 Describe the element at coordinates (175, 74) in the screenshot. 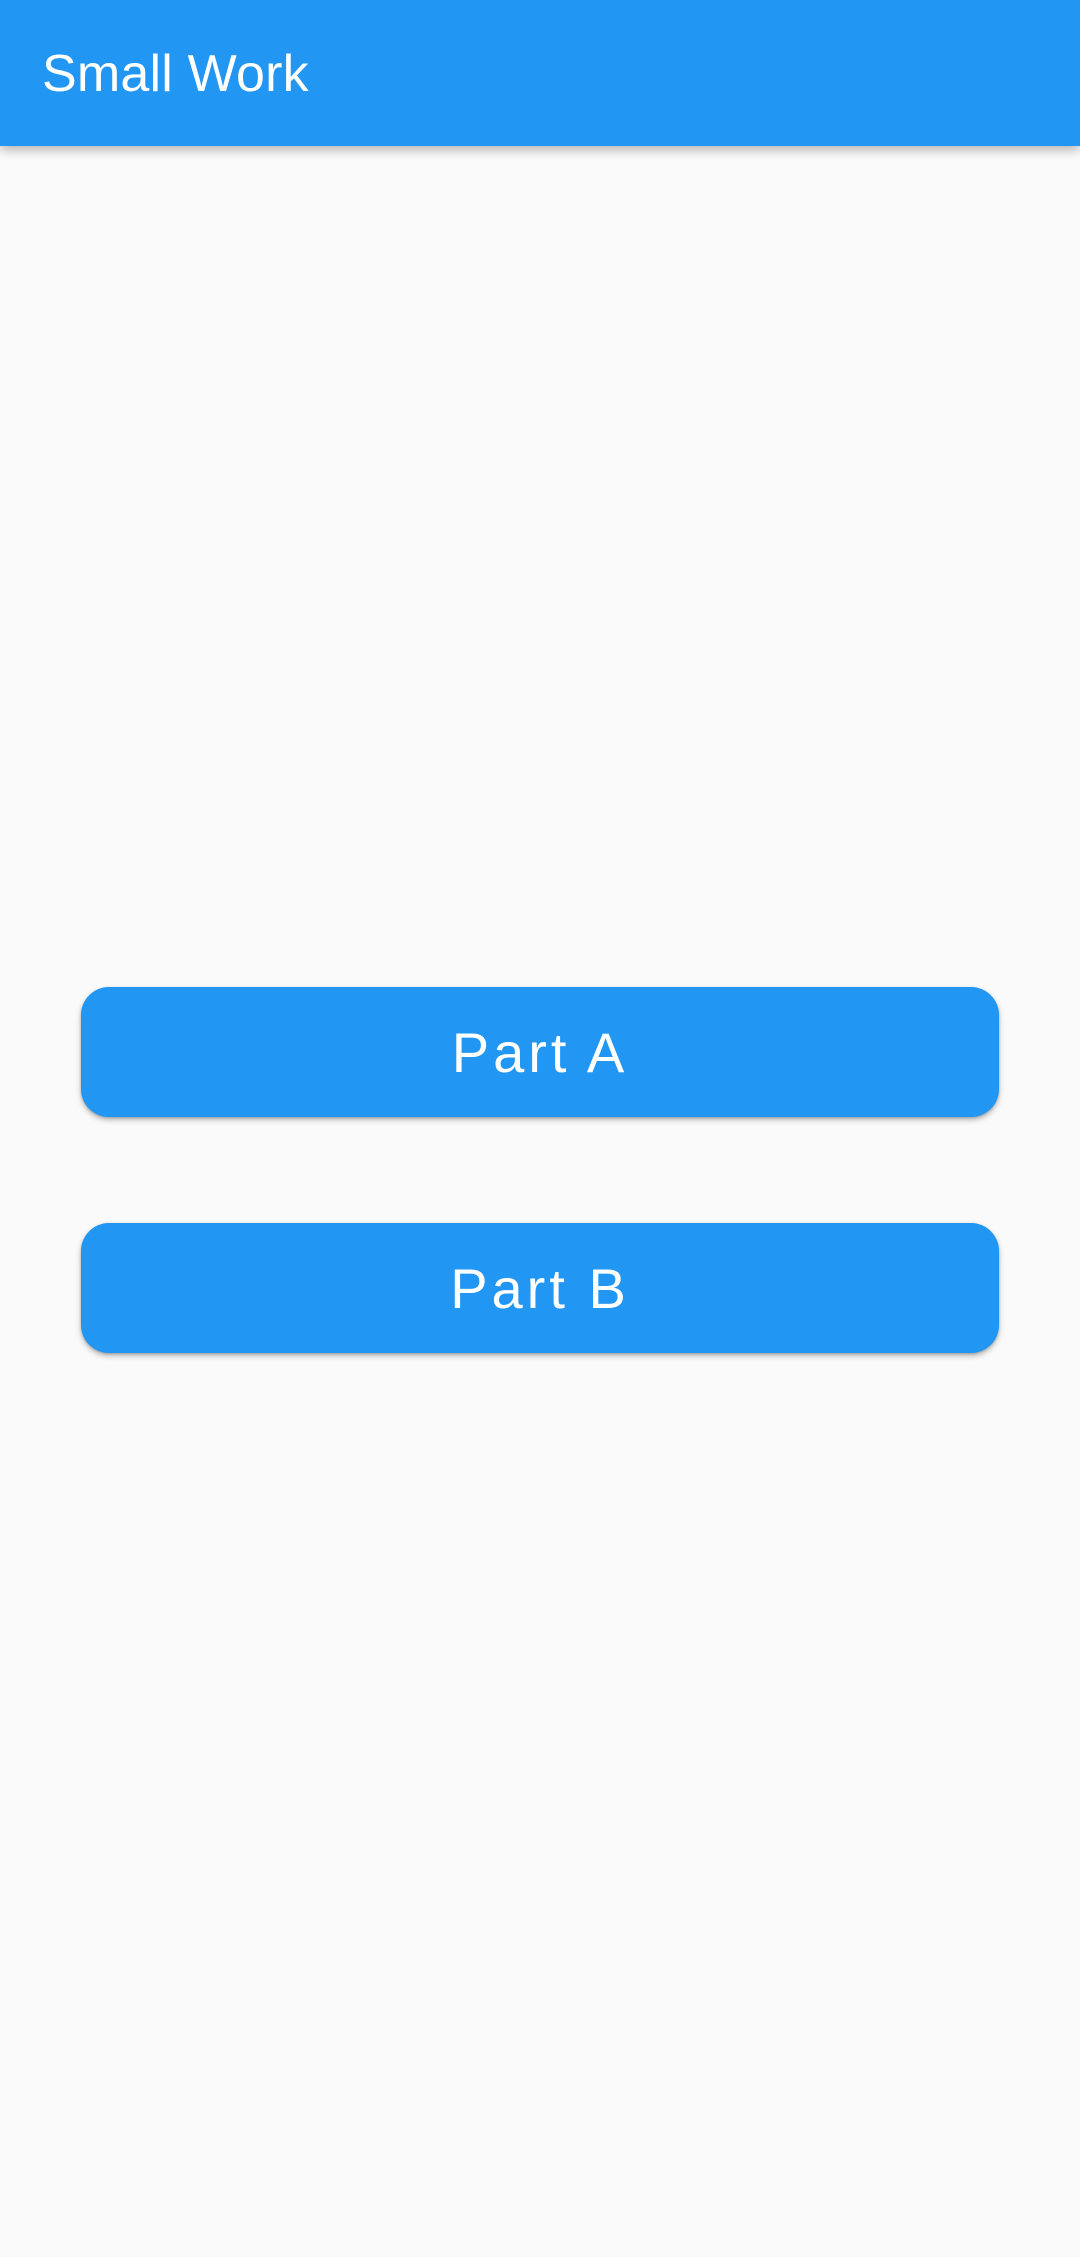

I see `app-title: Small Work` at that location.